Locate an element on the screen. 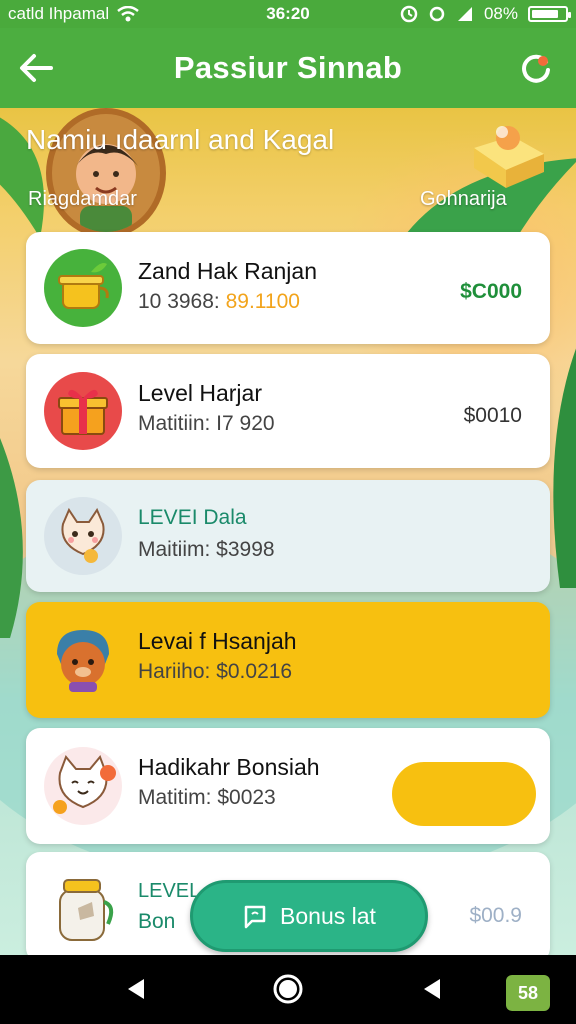  card-title: Levai f Hsanjah is located at coordinates (217, 641).